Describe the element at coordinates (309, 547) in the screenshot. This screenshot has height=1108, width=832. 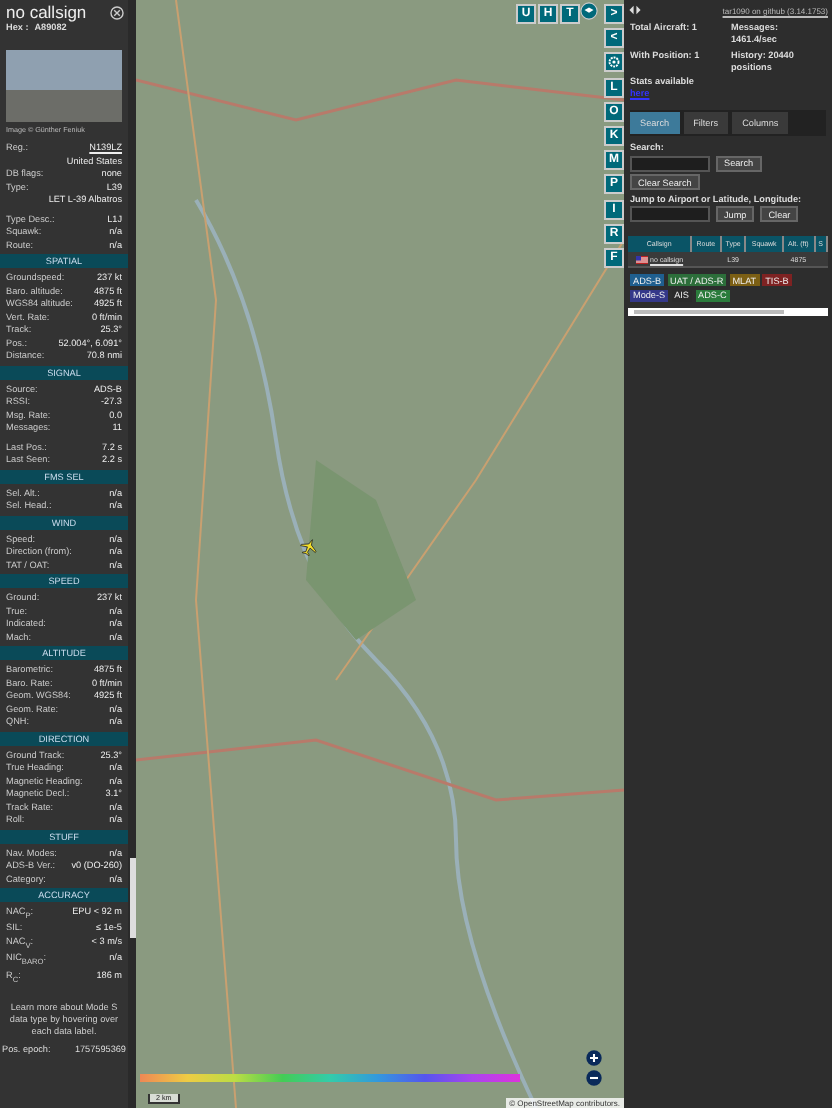
I see `aircraft-icon` at that location.